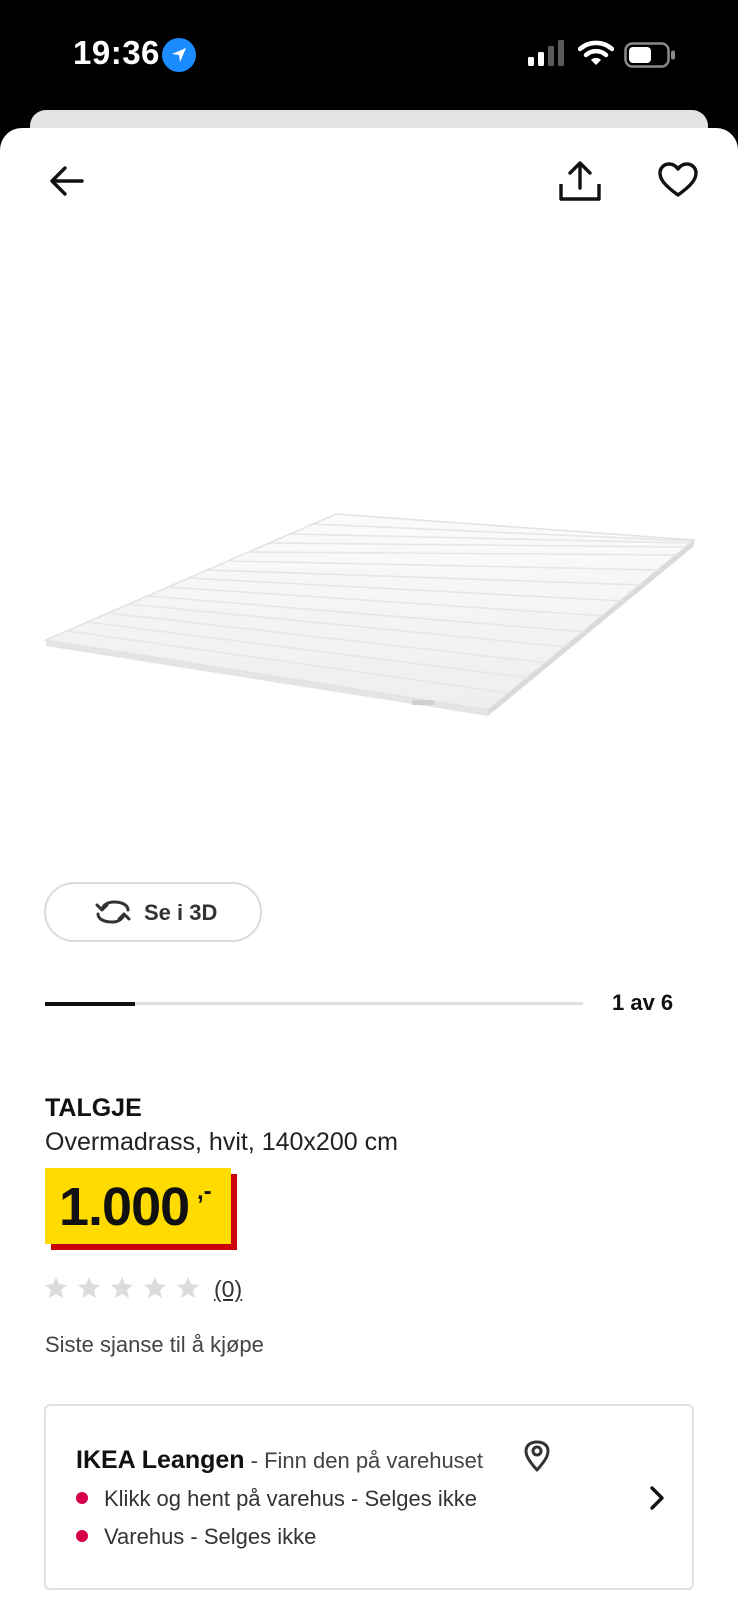 The width and height of the screenshot is (738, 1600). What do you see at coordinates (364, 1460) in the screenshot?
I see `store-hint: - Finn den på varehuset` at bounding box center [364, 1460].